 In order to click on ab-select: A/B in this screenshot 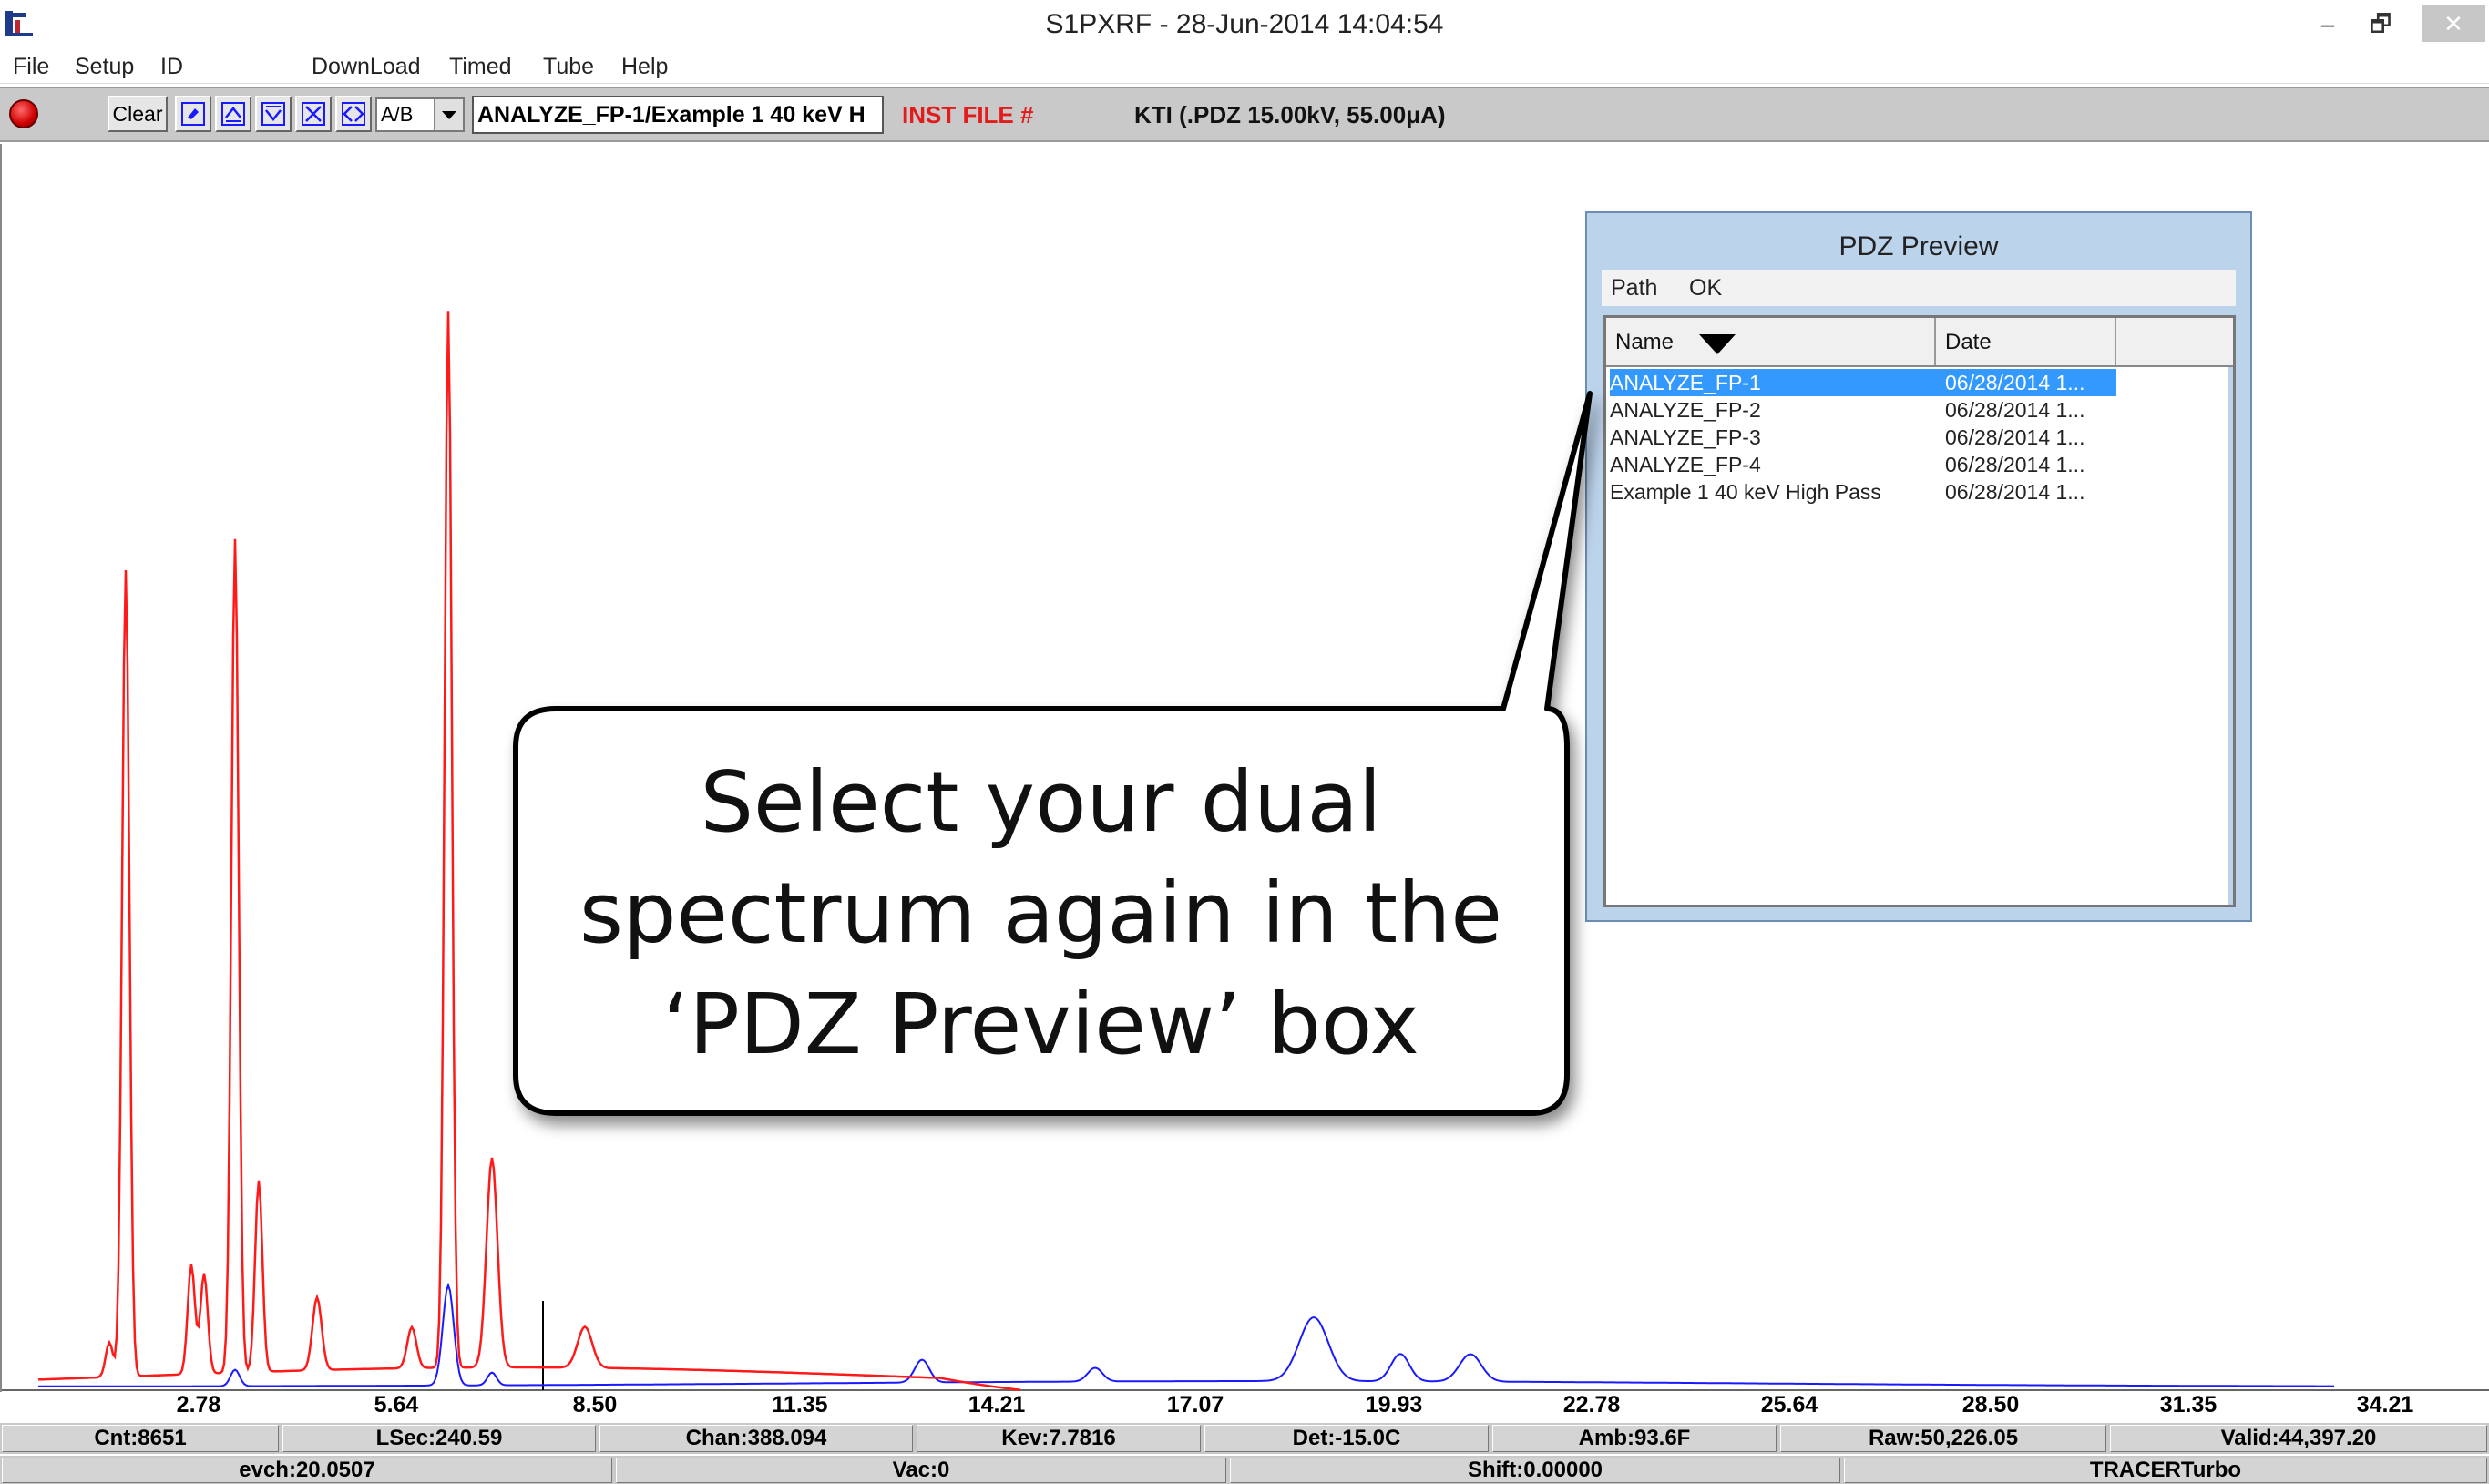, I will do `click(420, 114)`.